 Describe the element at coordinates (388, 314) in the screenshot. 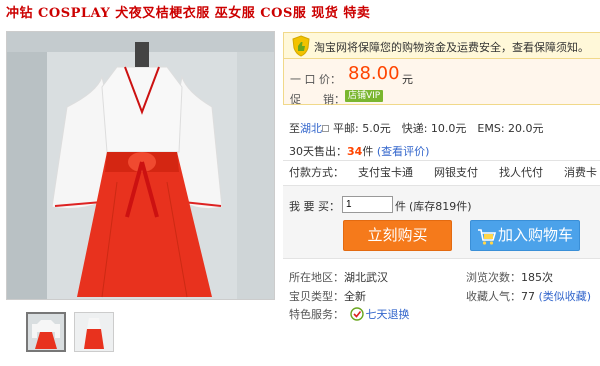

I see `seven-day-return-link: 七天退换` at that location.